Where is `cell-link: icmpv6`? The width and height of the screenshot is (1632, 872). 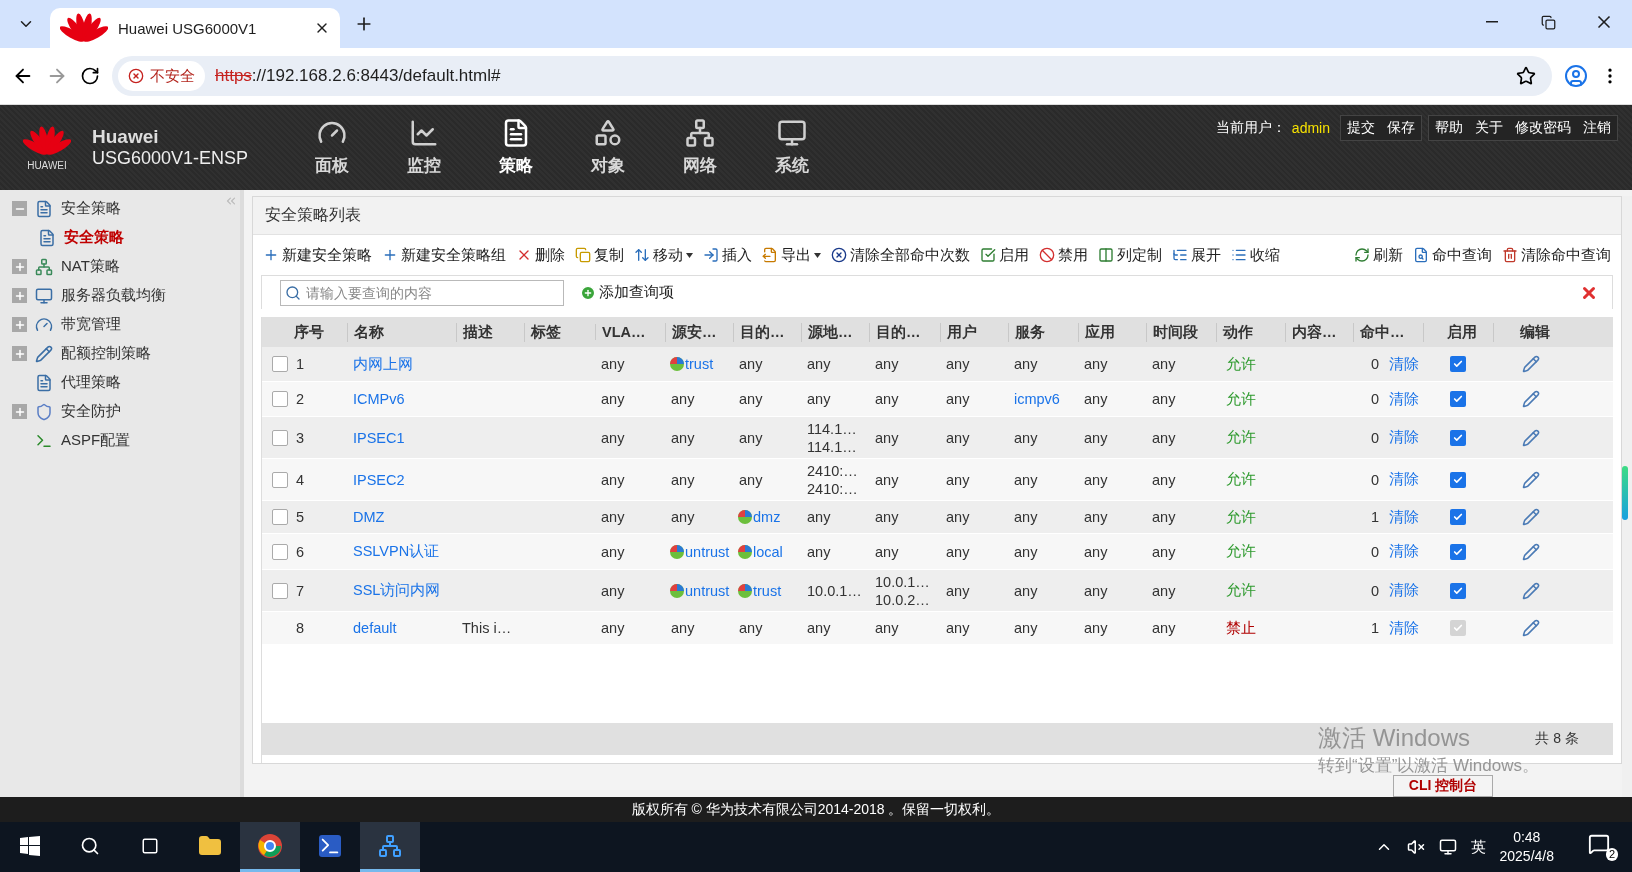 cell-link: icmpv6 is located at coordinates (1037, 399).